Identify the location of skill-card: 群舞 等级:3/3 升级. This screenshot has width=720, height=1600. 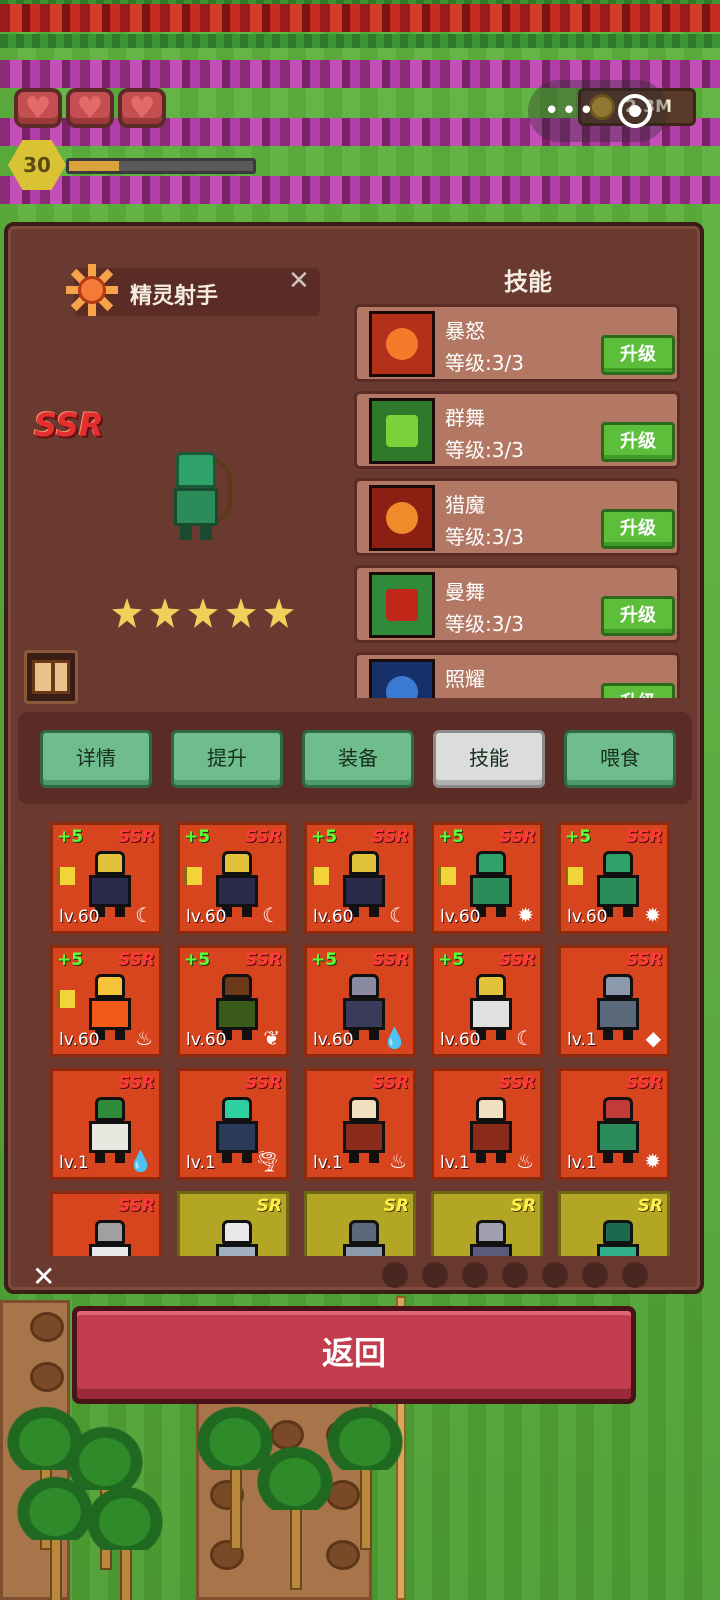
(517, 430).